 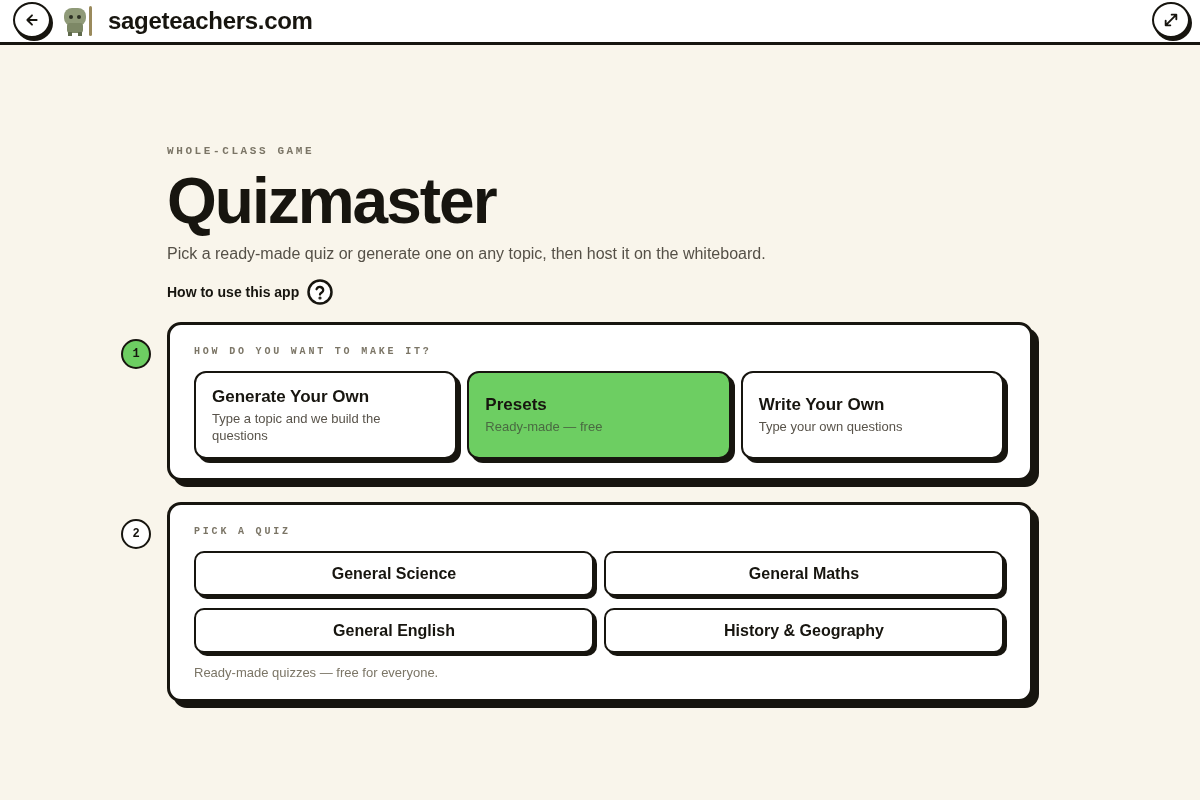 I want to click on help-link: How to use this app, so click(x=233, y=292).